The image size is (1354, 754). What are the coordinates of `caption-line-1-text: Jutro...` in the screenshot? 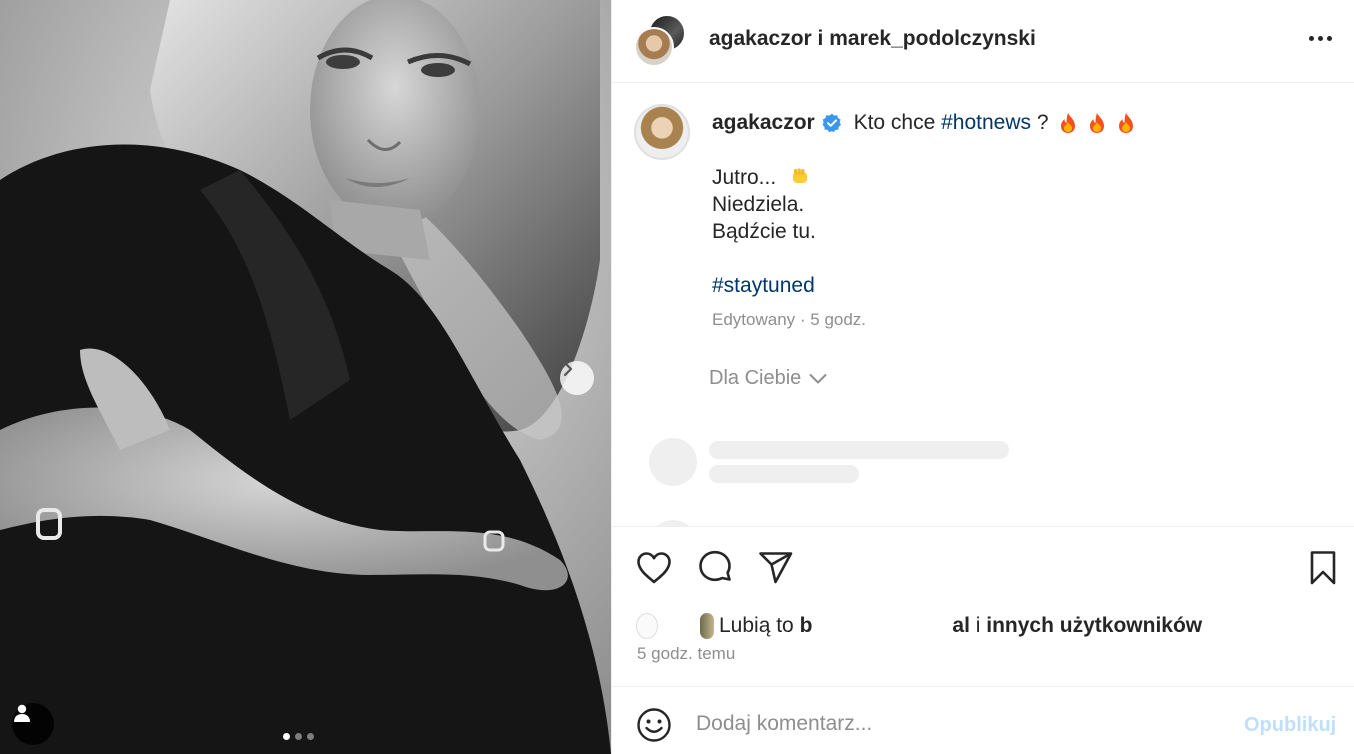 It's located at (744, 177).